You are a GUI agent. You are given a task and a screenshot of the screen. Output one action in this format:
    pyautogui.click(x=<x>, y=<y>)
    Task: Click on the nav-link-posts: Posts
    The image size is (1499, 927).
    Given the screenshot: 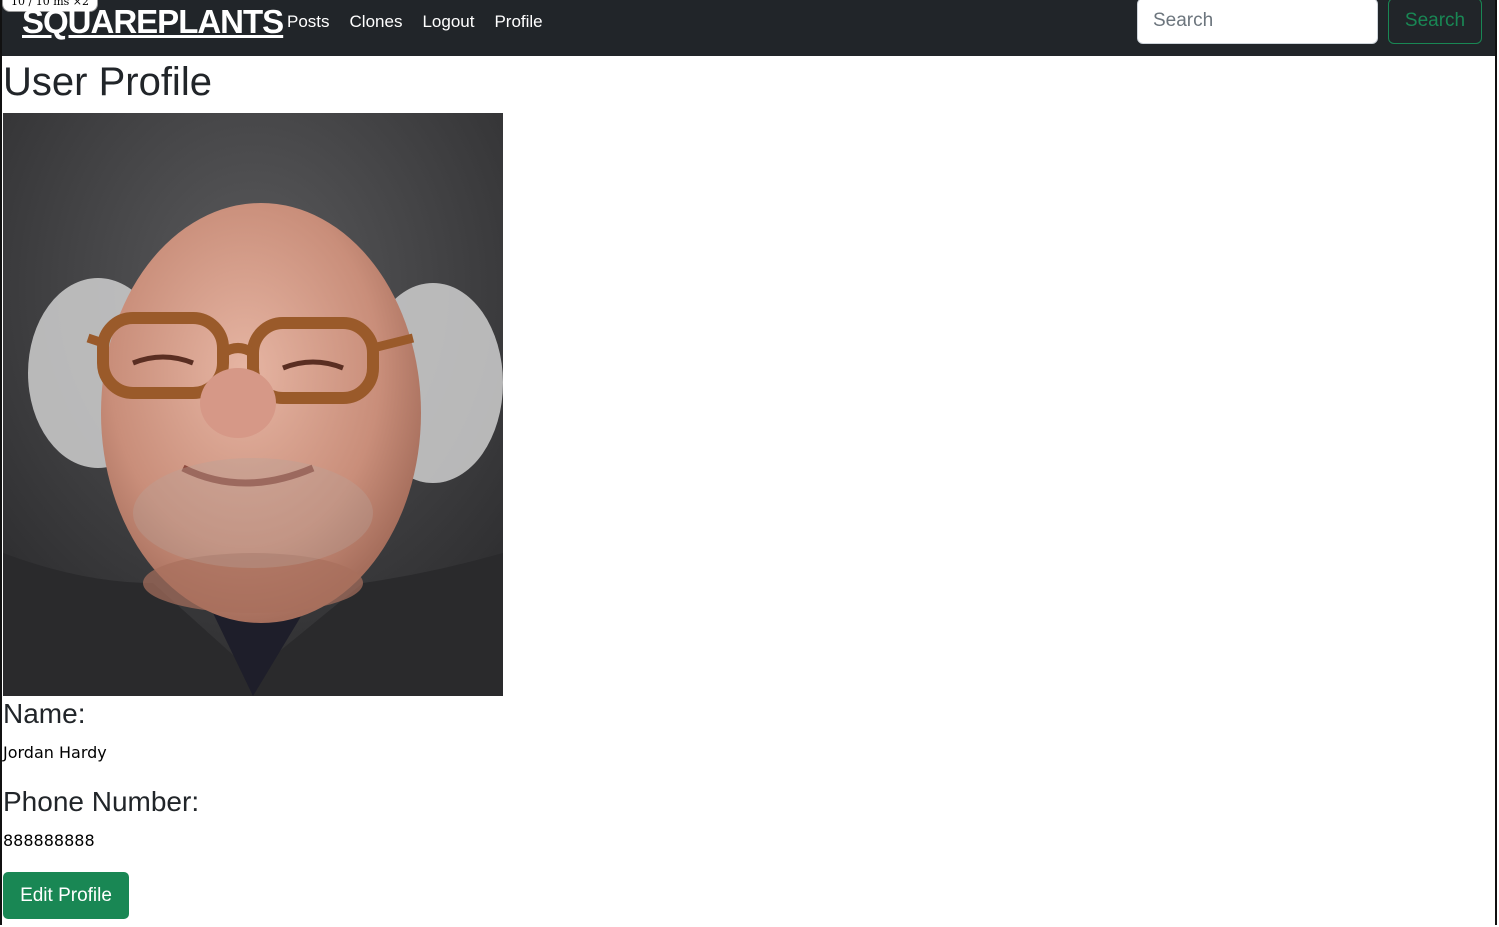 What is the action you would take?
    pyautogui.click(x=308, y=22)
    